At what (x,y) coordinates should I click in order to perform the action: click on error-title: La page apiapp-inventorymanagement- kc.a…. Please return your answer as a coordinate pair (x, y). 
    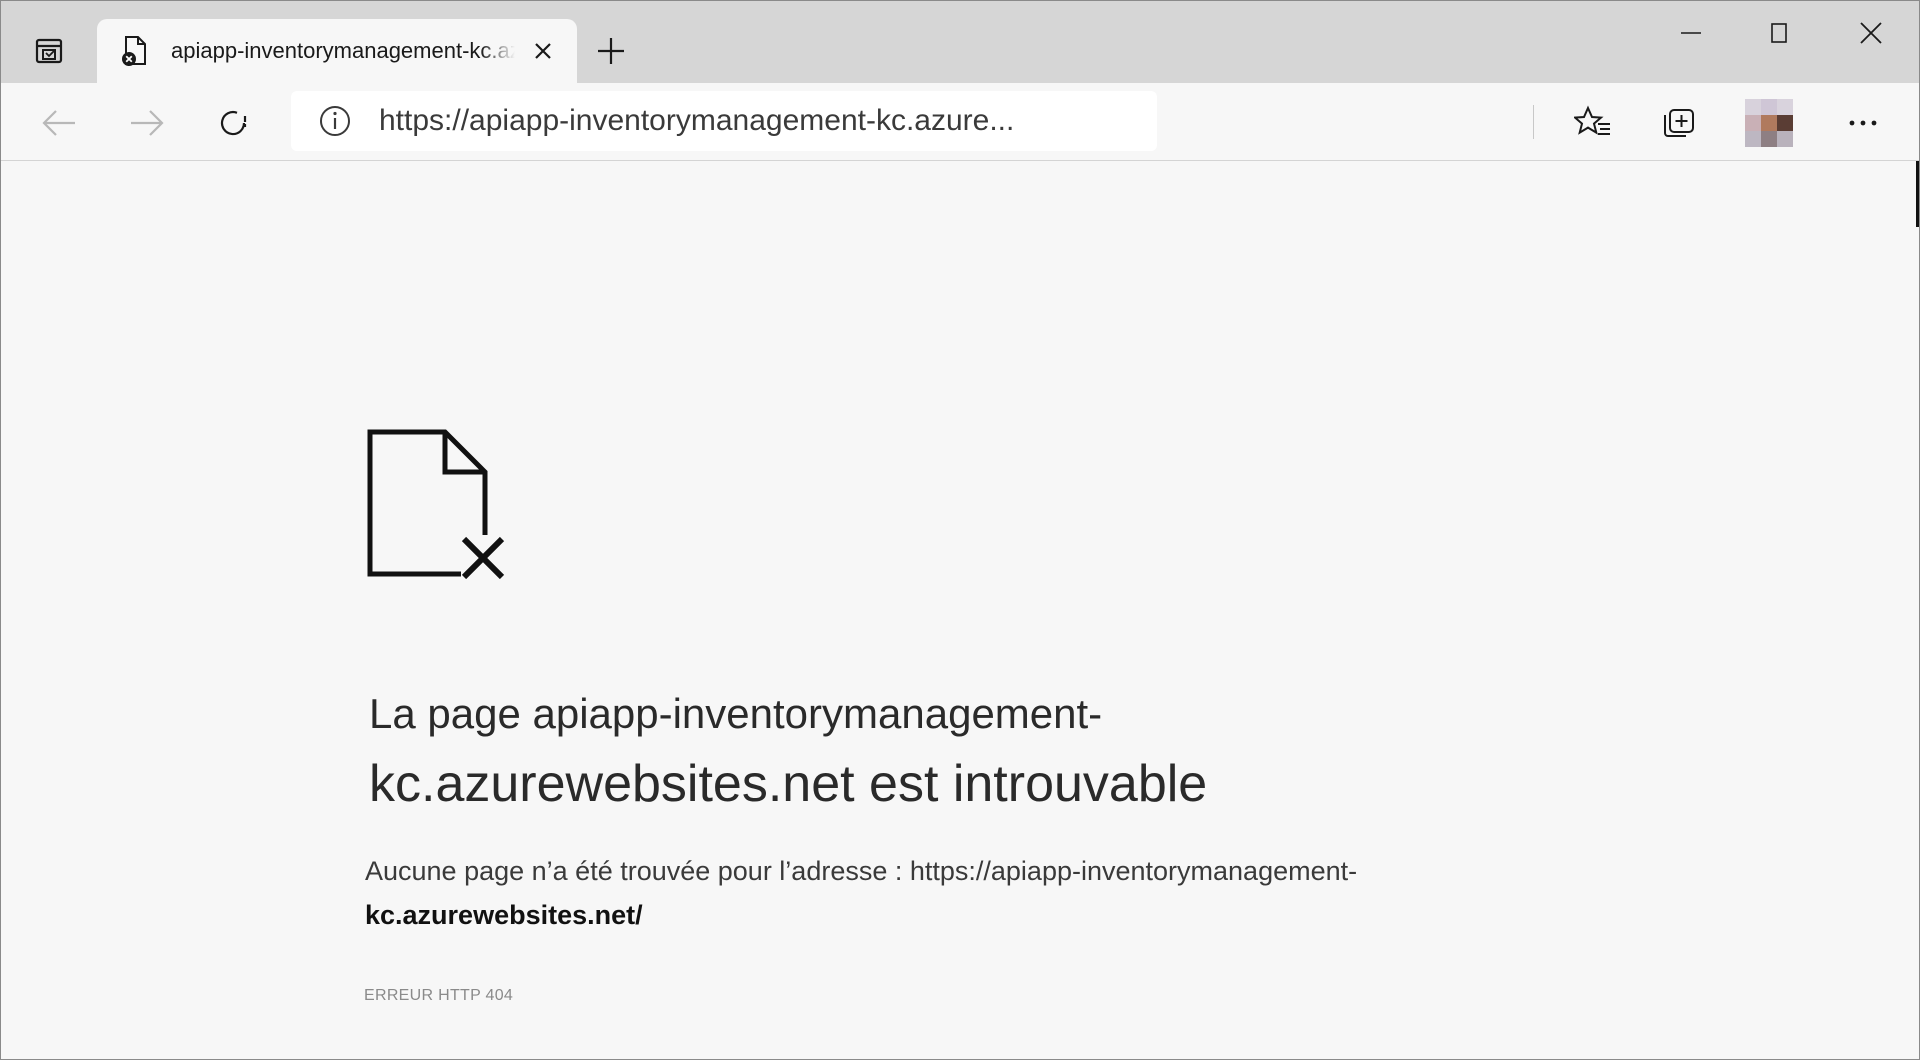
    Looking at the image, I should click on (869, 751).